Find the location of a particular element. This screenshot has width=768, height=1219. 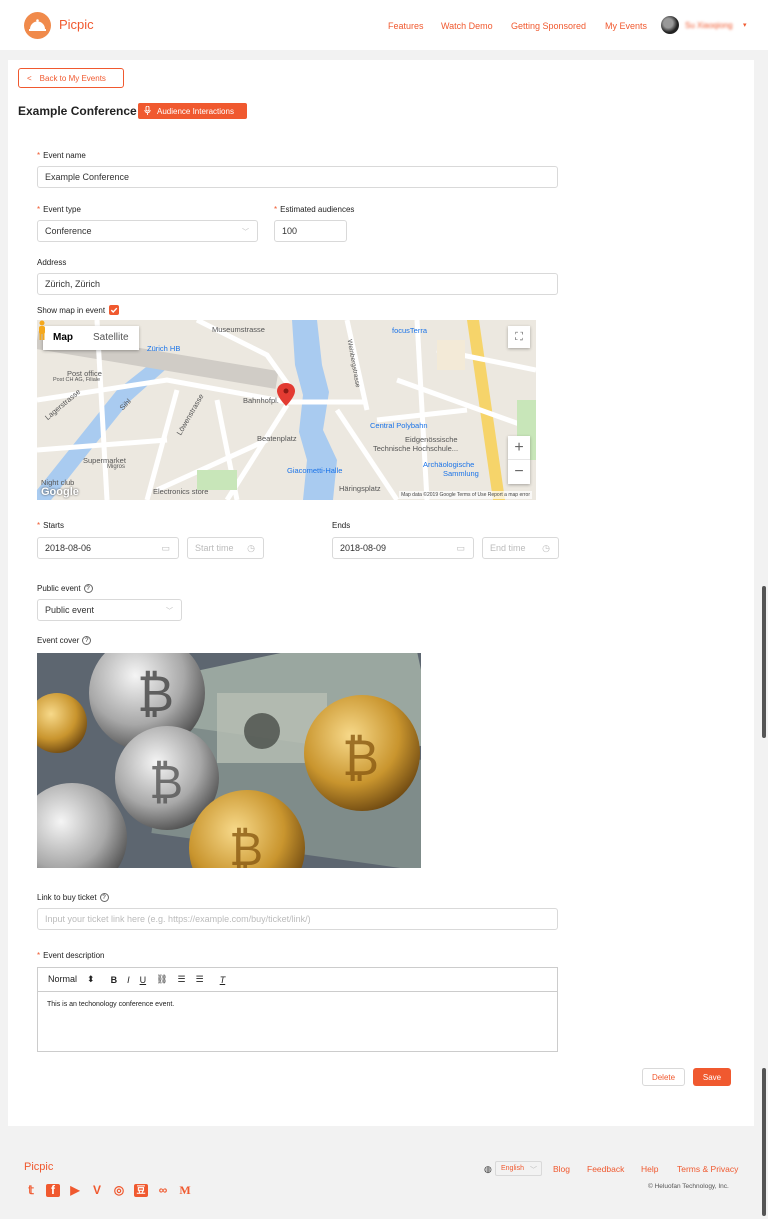

nav-watch-demo: Watch Demo is located at coordinates (467, 26).